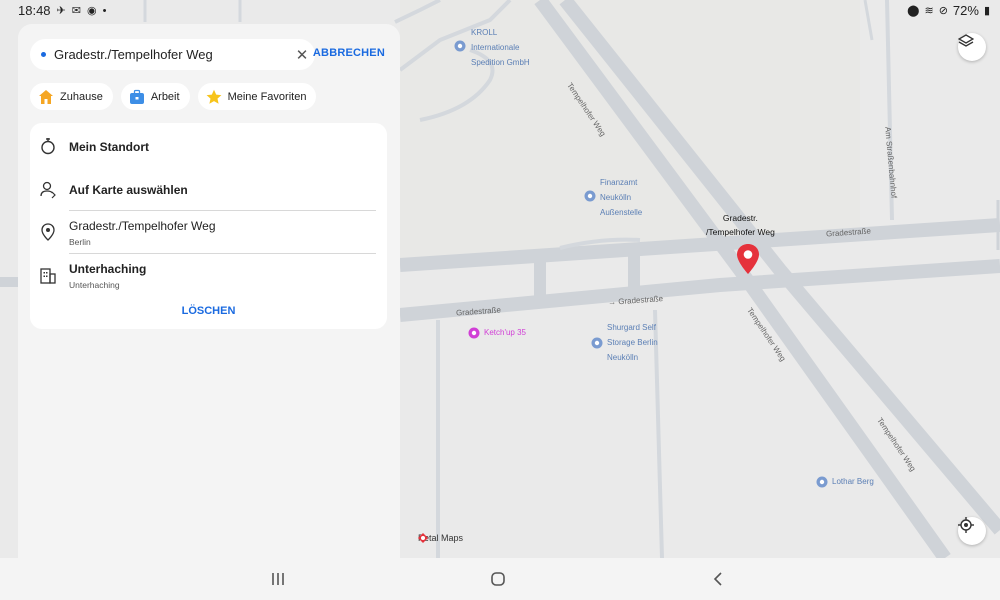  I want to click on history-item: Gradestr./Tempelhofer Weg Berlin, so click(208, 232).